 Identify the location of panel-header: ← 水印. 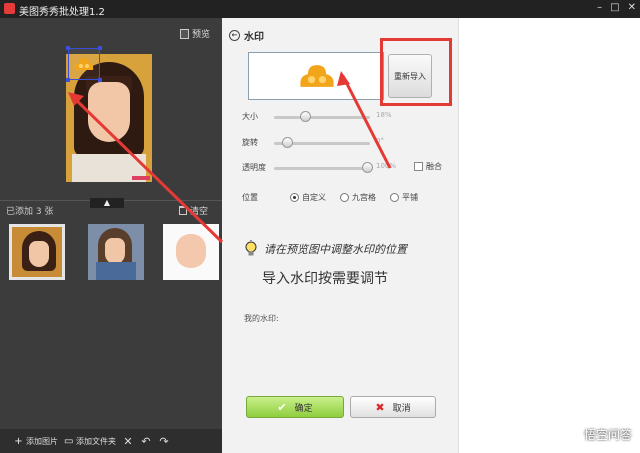
(246, 35).